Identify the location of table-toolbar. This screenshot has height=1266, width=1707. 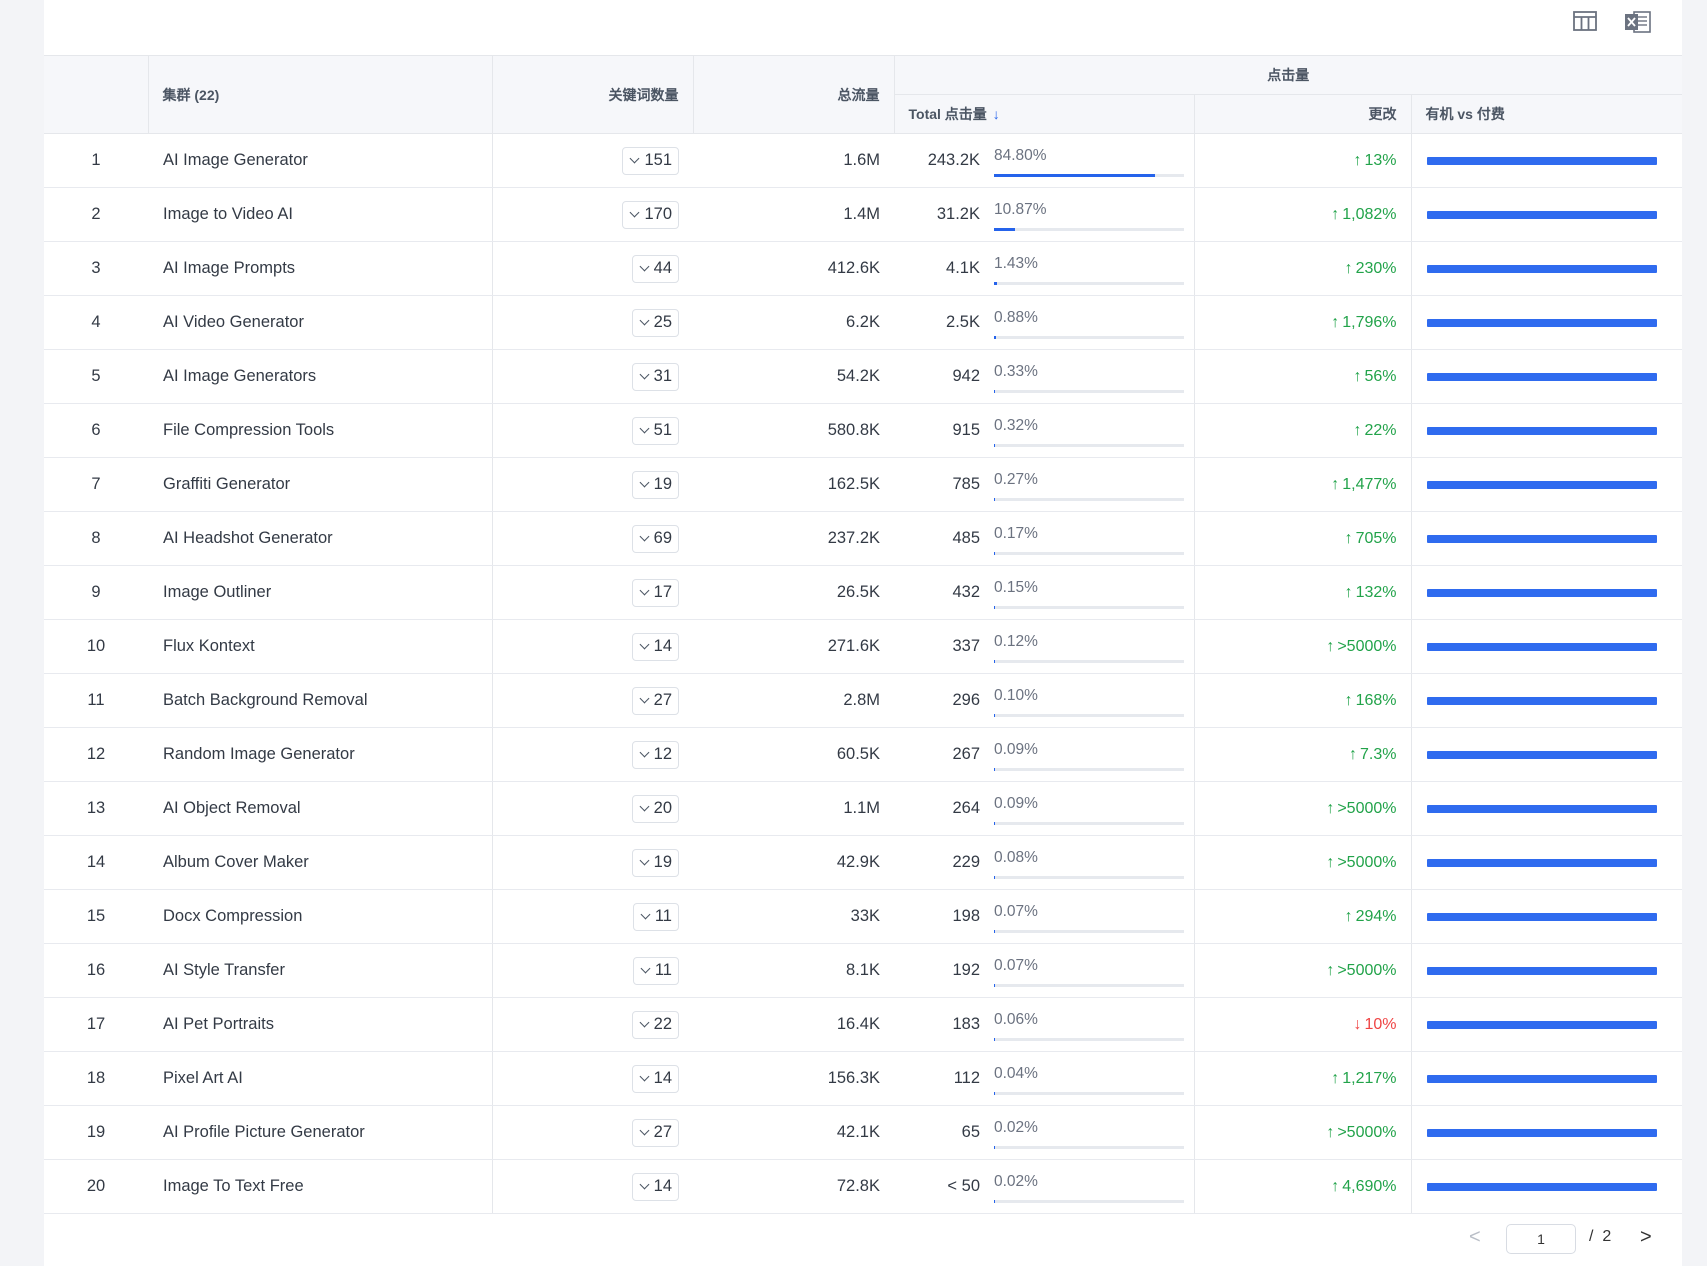
(863, 27).